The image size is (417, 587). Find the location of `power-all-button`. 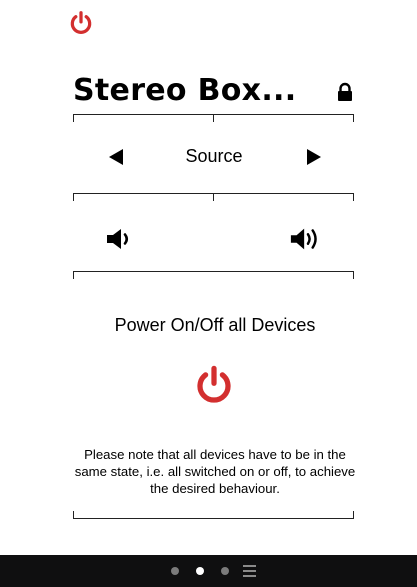

power-all-button is located at coordinates (214, 385).